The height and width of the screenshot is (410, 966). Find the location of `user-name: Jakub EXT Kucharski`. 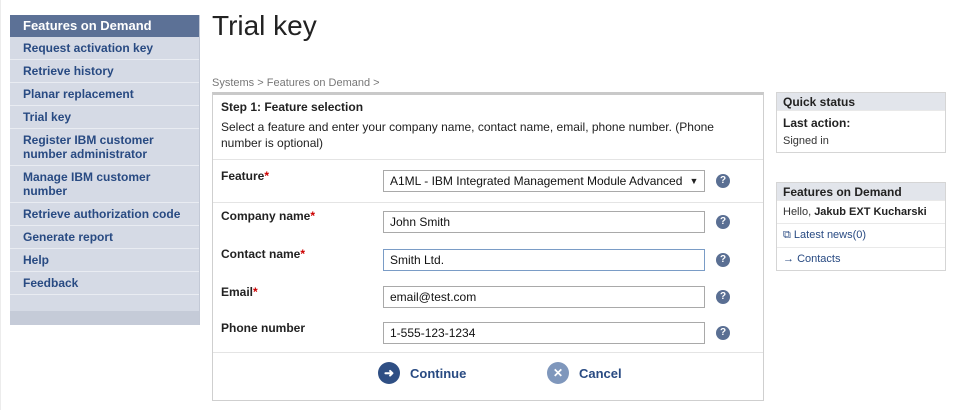

user-name: Jakub EXT Kucharski is located at coordinates (870, 212).